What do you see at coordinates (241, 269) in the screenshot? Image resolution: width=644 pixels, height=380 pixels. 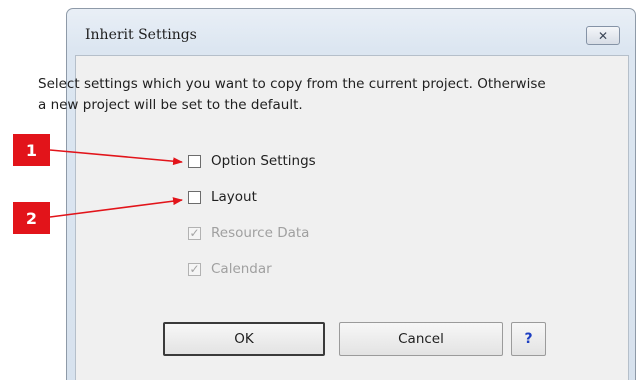 I see `calendar-label: Calendar` at bounding box center [241, 269].